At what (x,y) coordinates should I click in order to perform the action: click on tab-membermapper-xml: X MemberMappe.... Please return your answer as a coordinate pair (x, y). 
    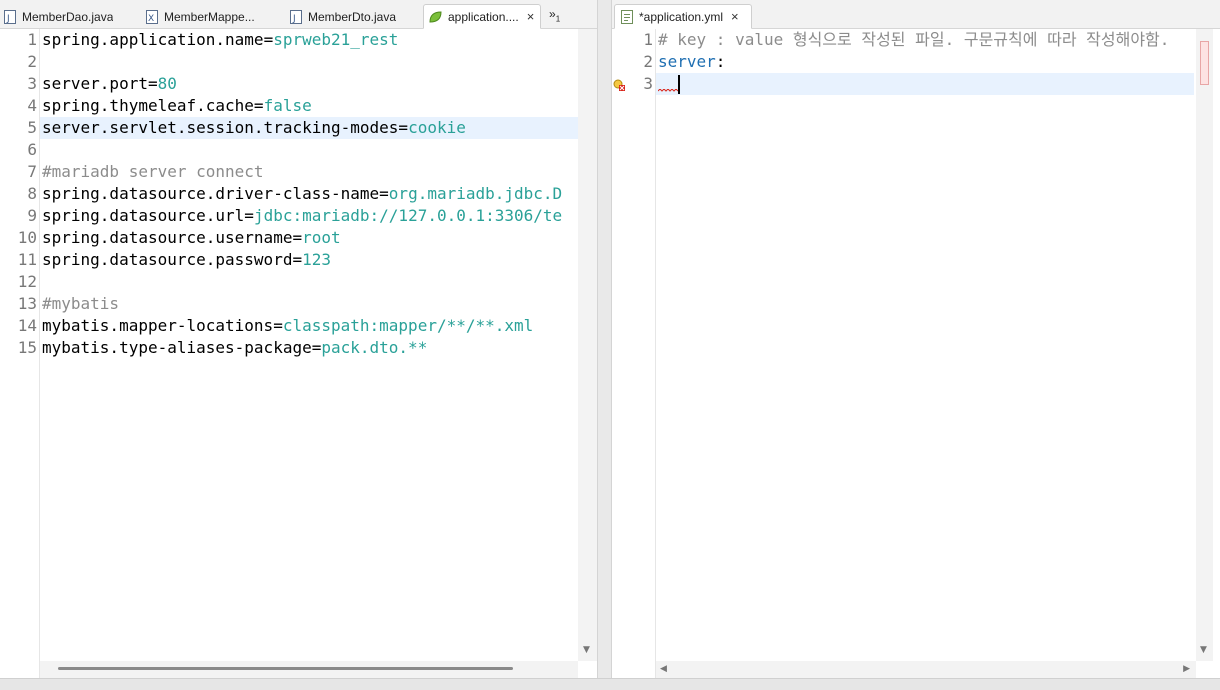
    Looking at the image, I should click on (211, 16).